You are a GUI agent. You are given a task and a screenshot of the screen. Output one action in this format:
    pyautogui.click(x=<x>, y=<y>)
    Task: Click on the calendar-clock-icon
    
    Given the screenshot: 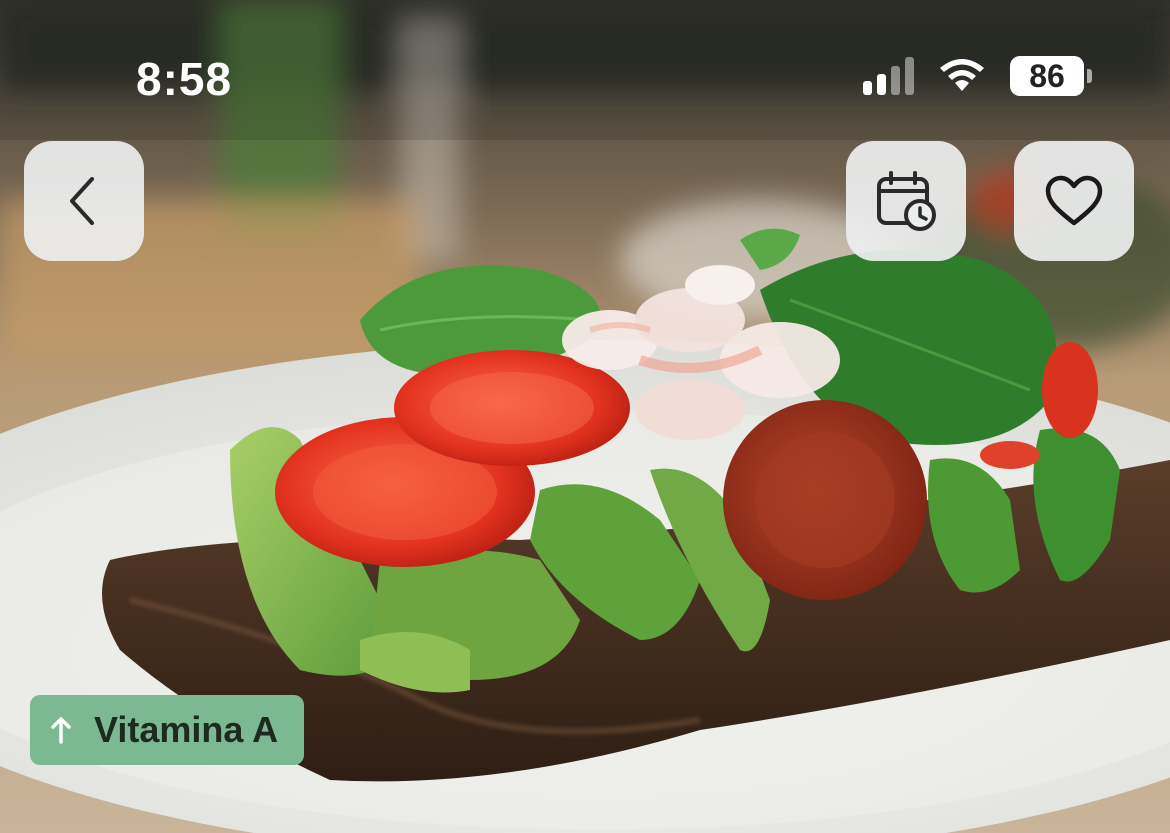 What is the action you would take?
    pyautogui.click(x=906, y=201)
    